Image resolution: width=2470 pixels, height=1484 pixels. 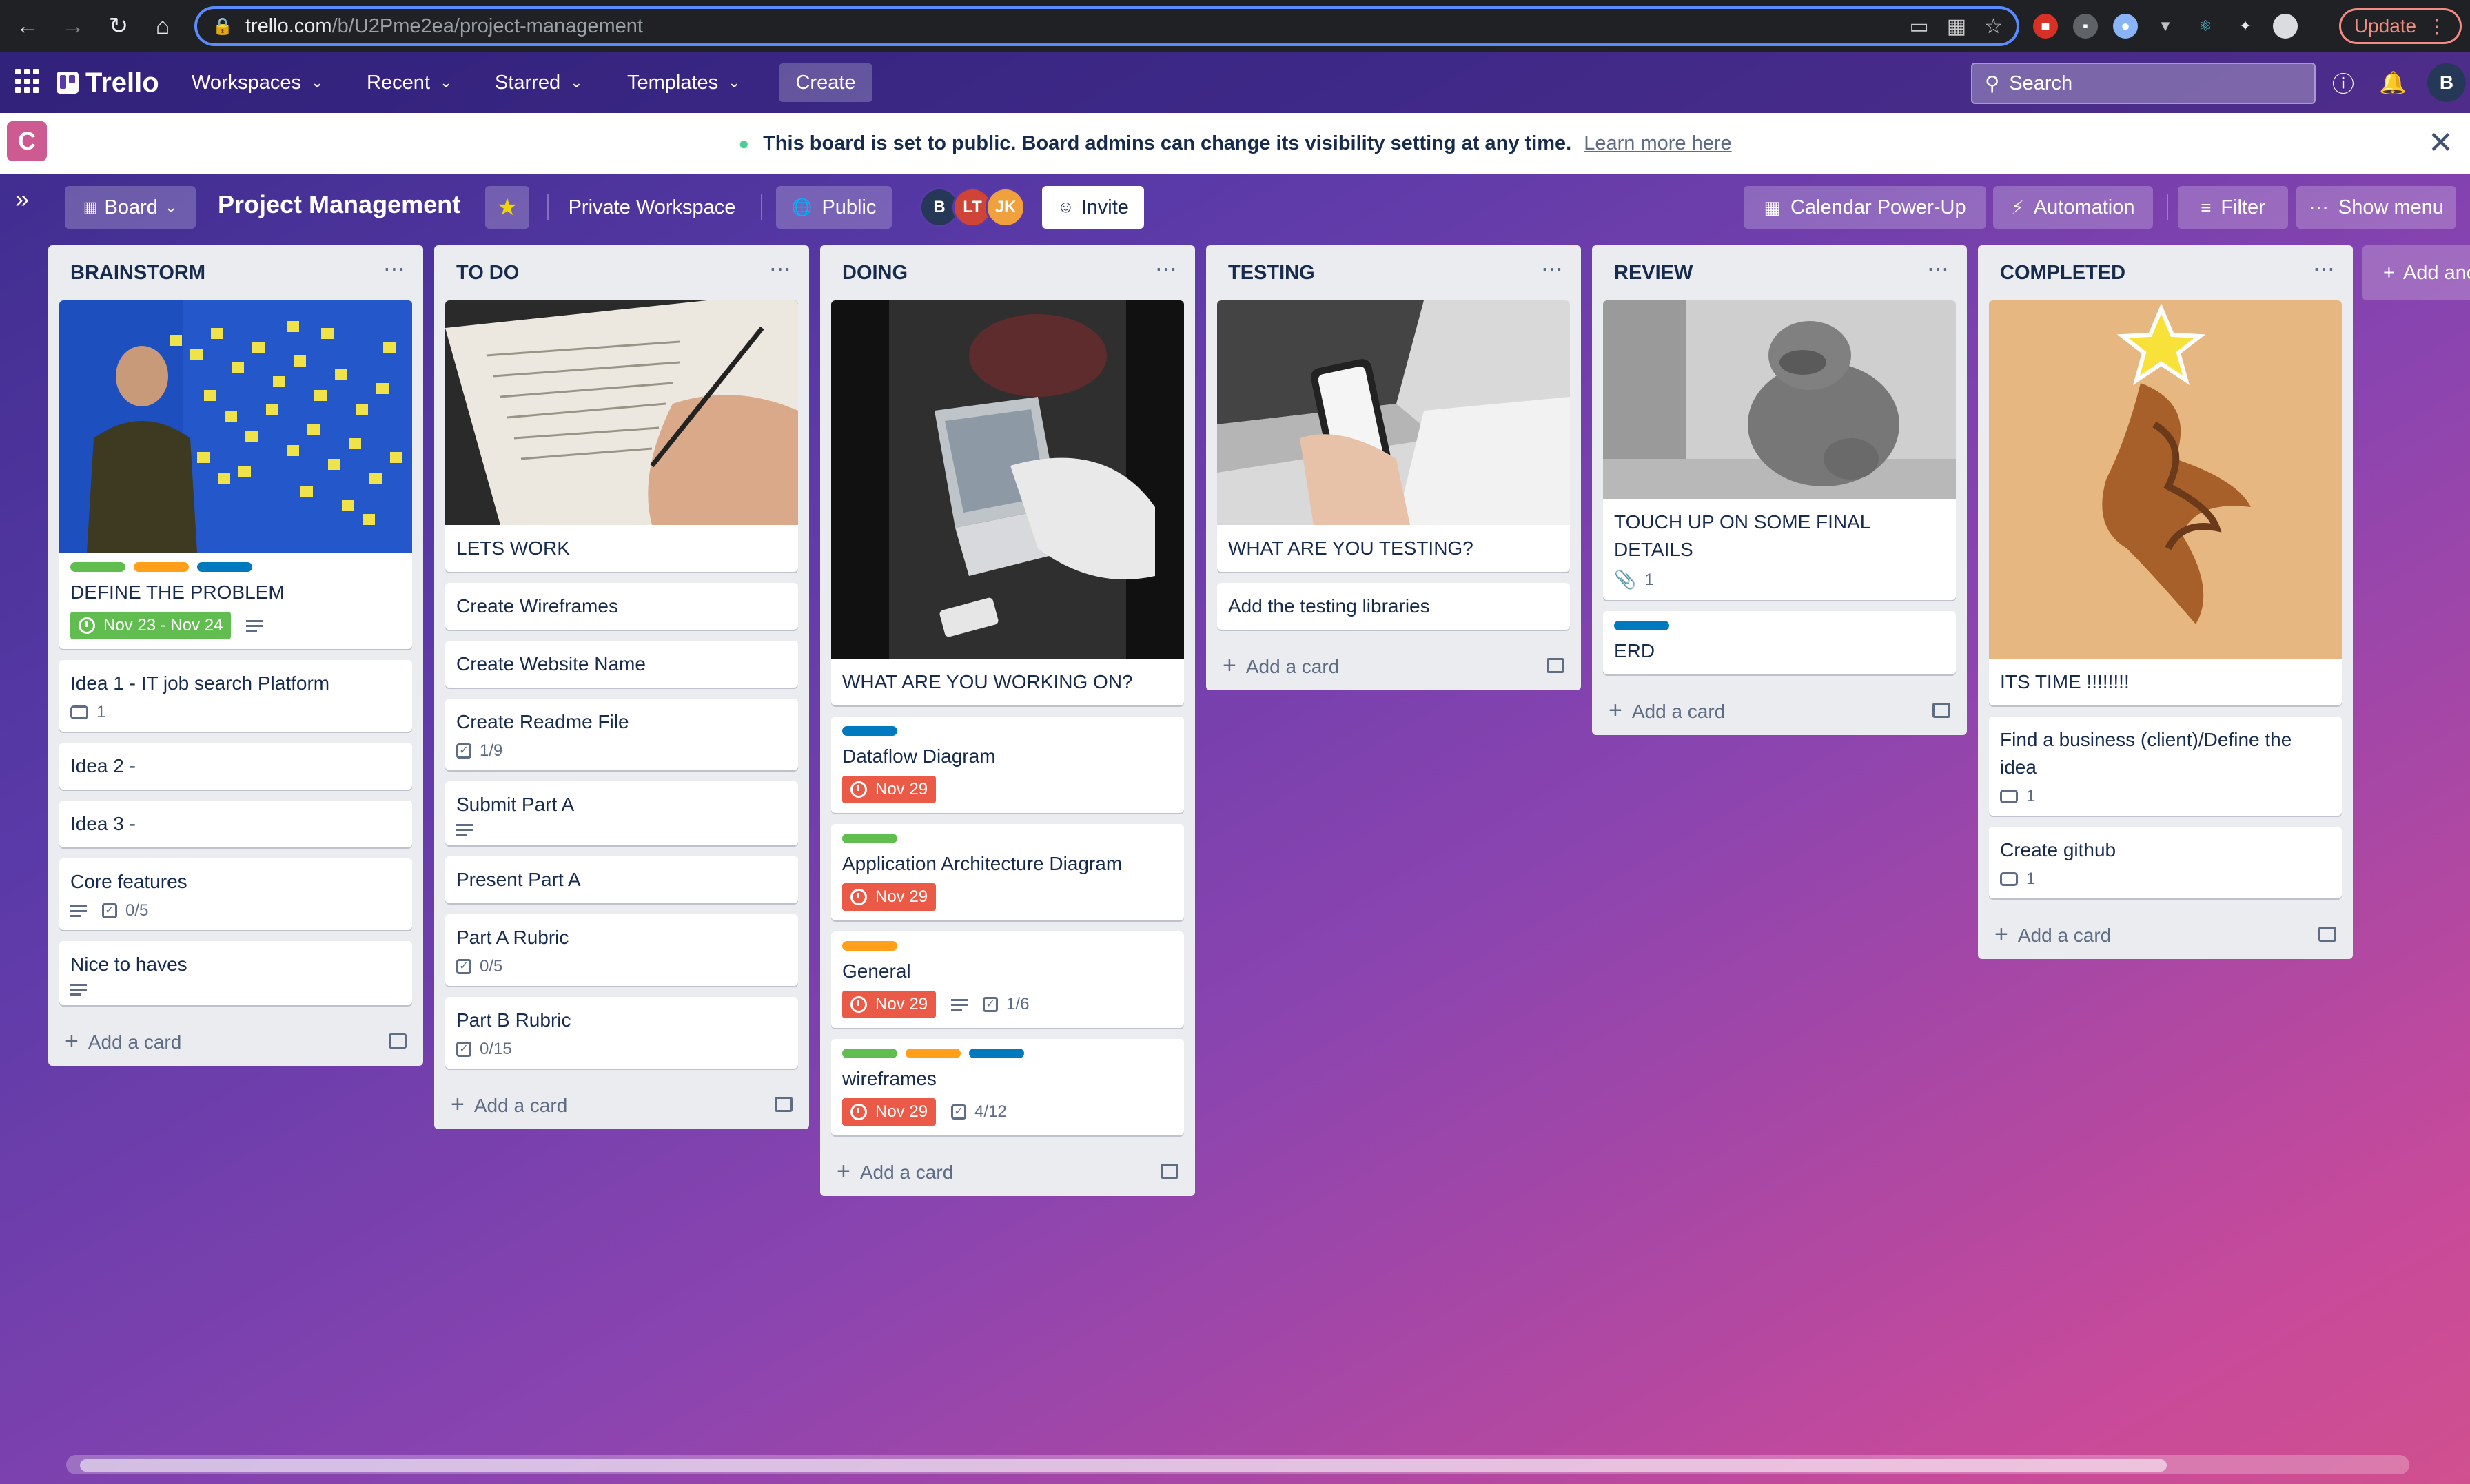 What do you see at coordinates (1779, 642) in the screenshot?
I see `card: ERD` at bounding box center [1779, 642].